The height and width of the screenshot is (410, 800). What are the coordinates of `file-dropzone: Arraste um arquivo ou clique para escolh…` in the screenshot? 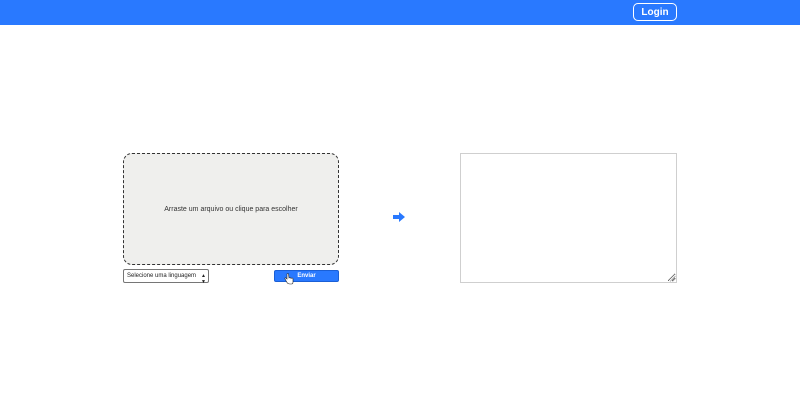 It's located at (231, 209).